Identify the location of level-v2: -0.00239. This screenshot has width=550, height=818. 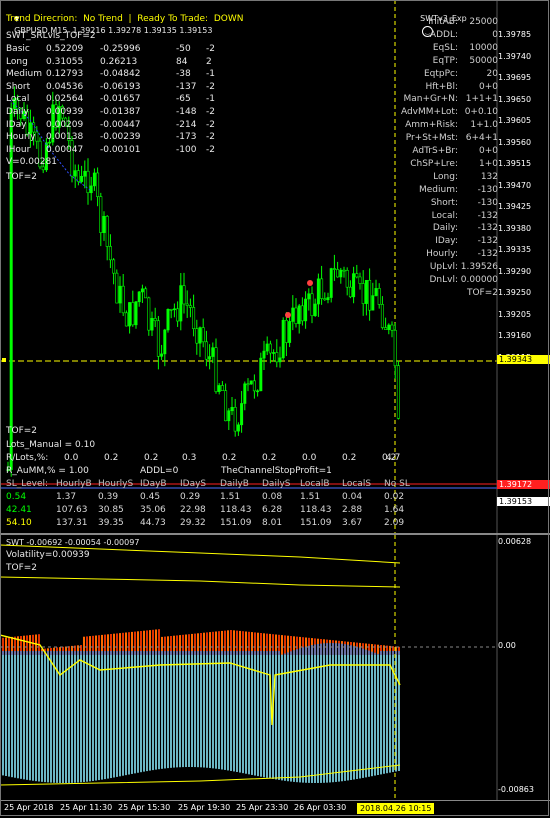
(120, 137).